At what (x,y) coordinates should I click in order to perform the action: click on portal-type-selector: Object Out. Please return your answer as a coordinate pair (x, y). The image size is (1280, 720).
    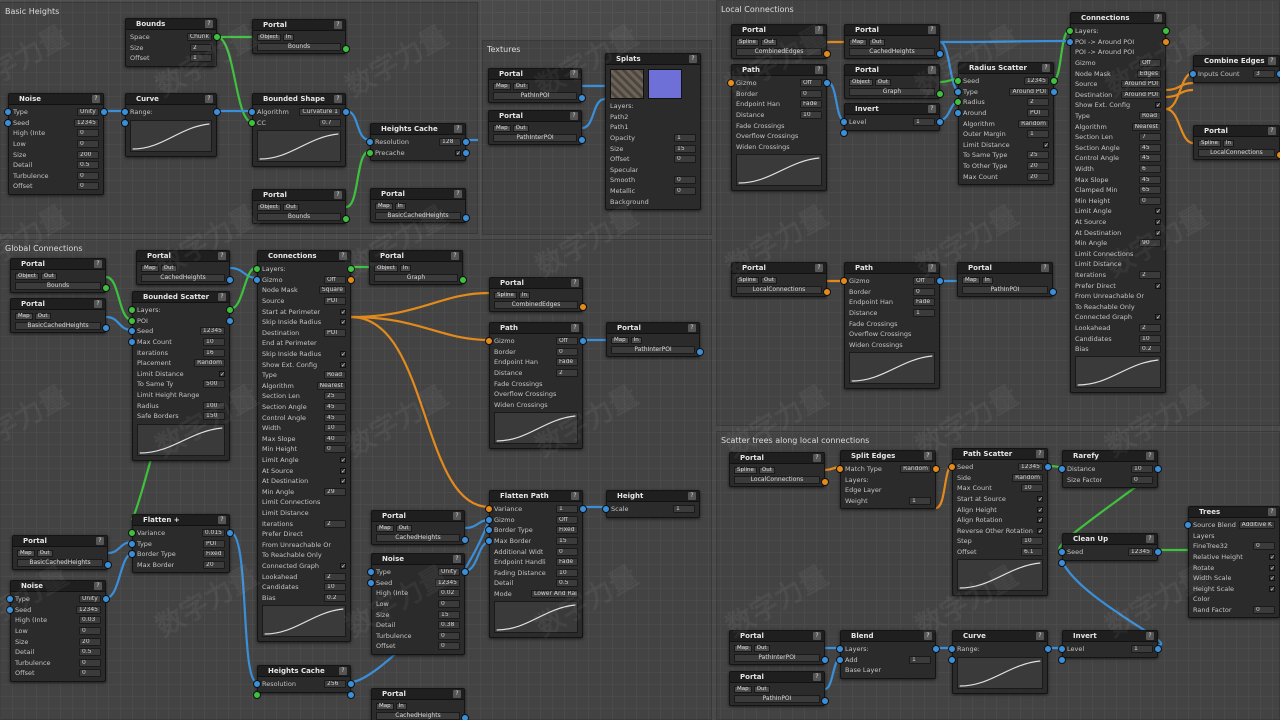
    Looking at the image, I should click on (892, 82).